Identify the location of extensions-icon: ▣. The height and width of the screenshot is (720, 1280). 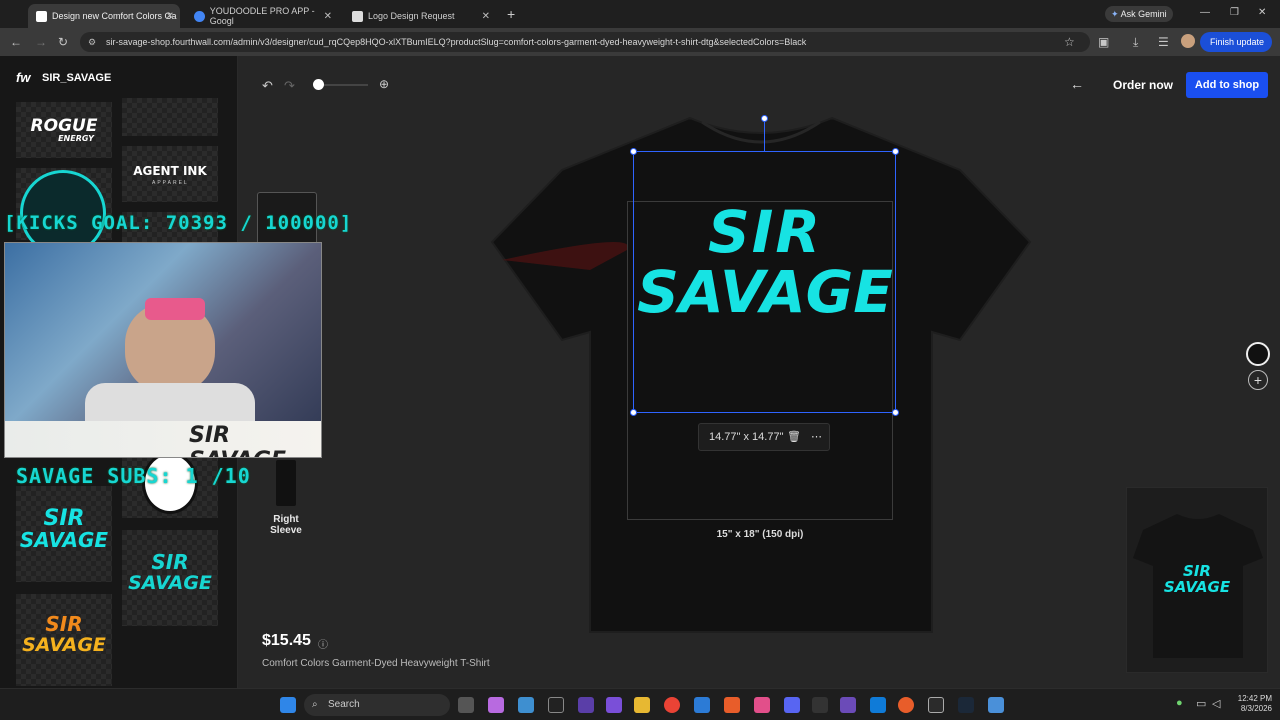
(1103, 42).